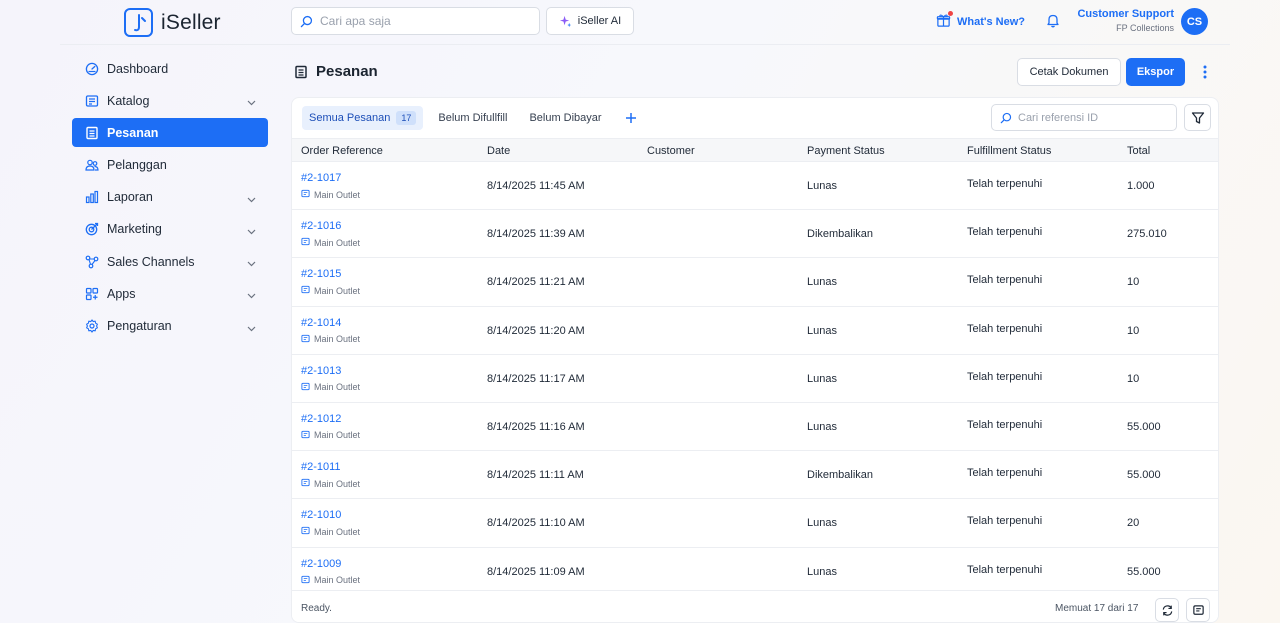 This screenshot has height=623, width=1280. What do you see at coordinates (133, 132) in the screenshot?
I see `sidebar-item-label: Pesanan` at bounding box center [133, 132].